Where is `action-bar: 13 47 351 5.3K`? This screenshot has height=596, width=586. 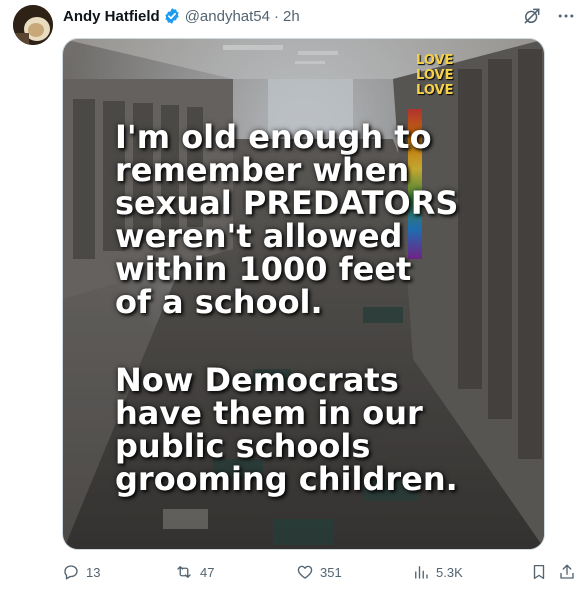 action-bar: 13 47 351 5.3K is located at coordinates (322, 574).